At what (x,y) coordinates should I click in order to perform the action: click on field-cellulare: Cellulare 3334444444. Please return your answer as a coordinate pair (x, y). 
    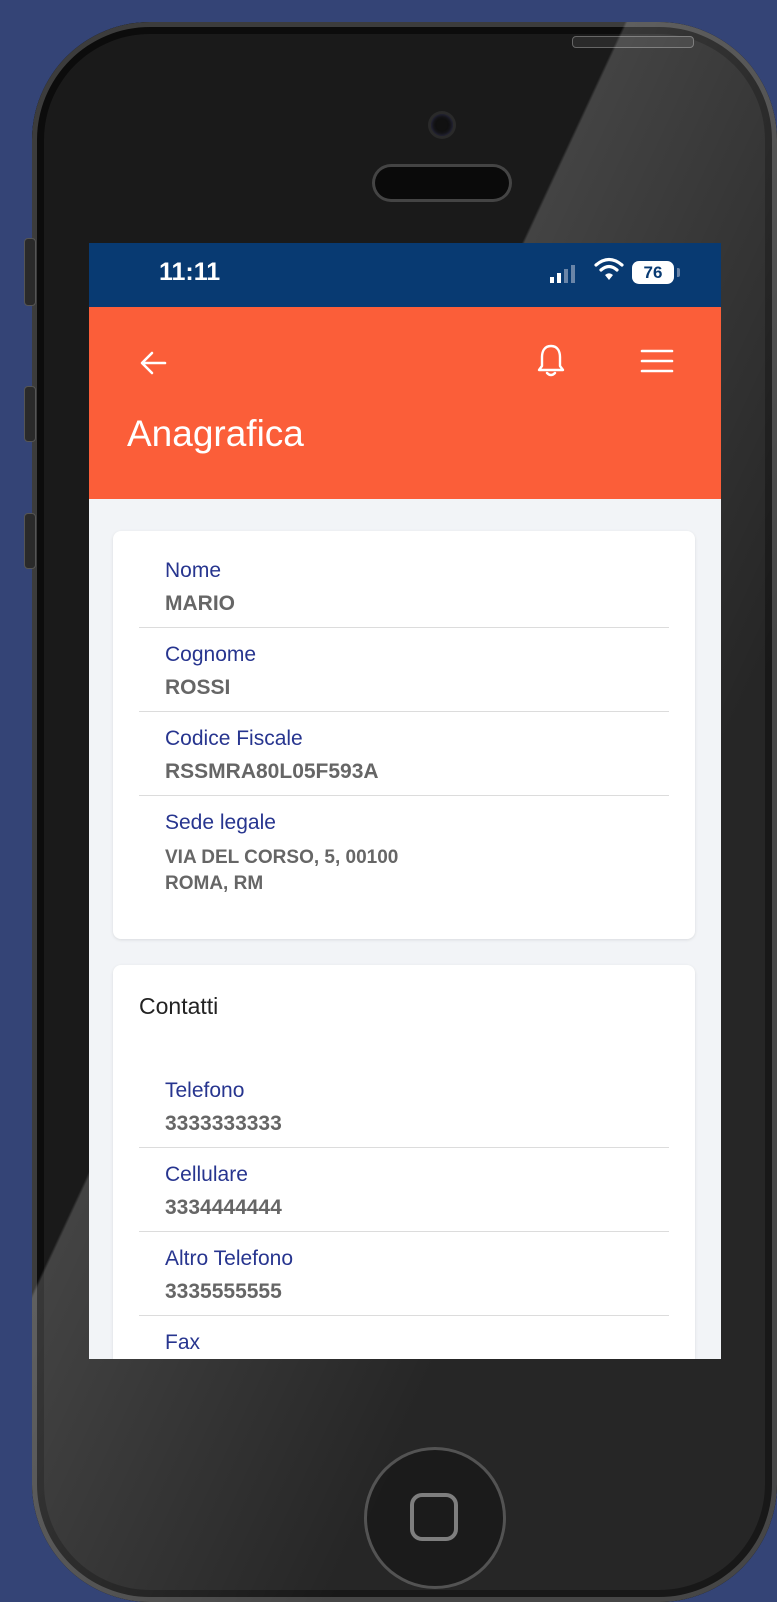
    Looking at the image, I should click on (404, 1189).